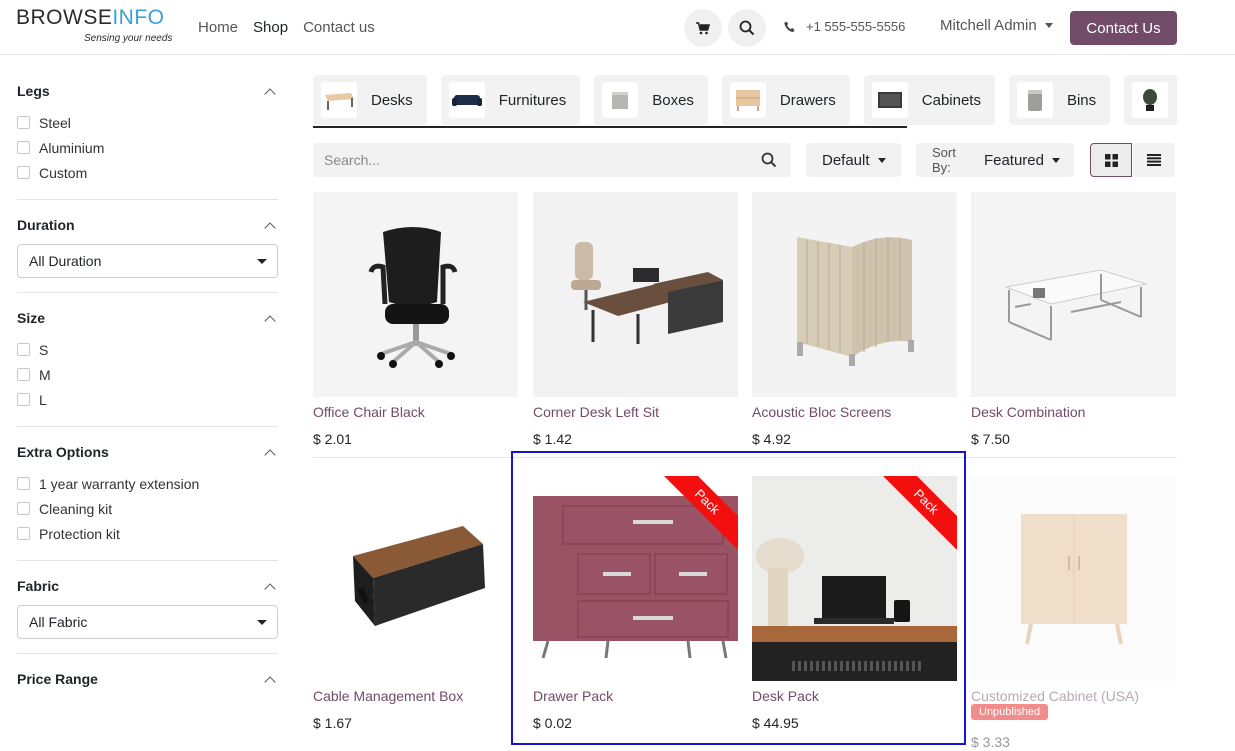 Image resolution: width=1235 pixels, height=751 pixels. What do you see at coordinates (844, 26) in the screenshot?
I see `phone-link: +1 555-555-5556` at bounding box center [844, 26].